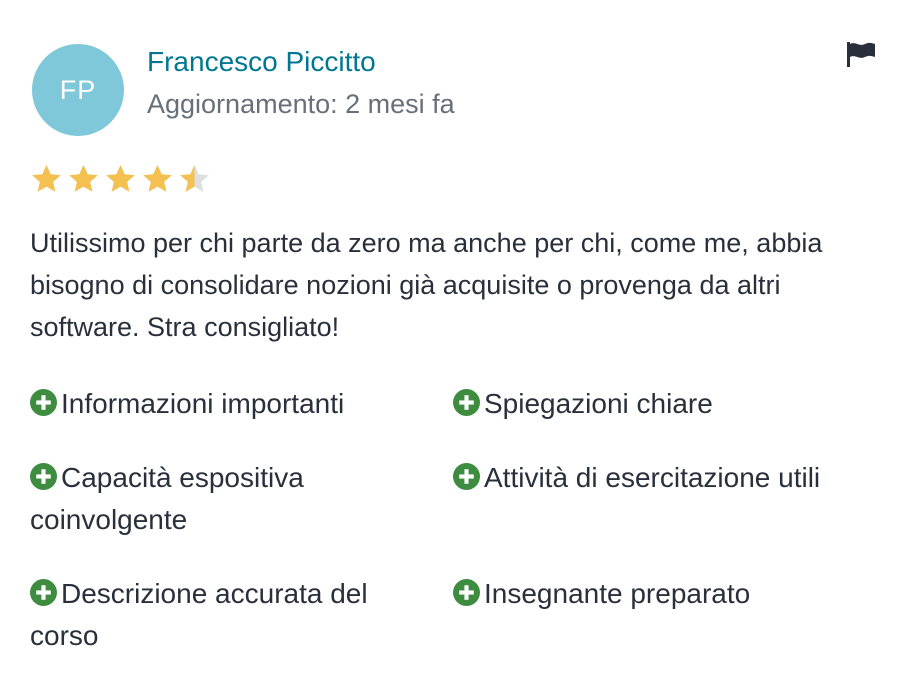 The image size is (922, 686). Describe the element at coordinates (167, 498) in the screenshot. I see `tag-label: Capacità espositiva coinvolgente` at that location.